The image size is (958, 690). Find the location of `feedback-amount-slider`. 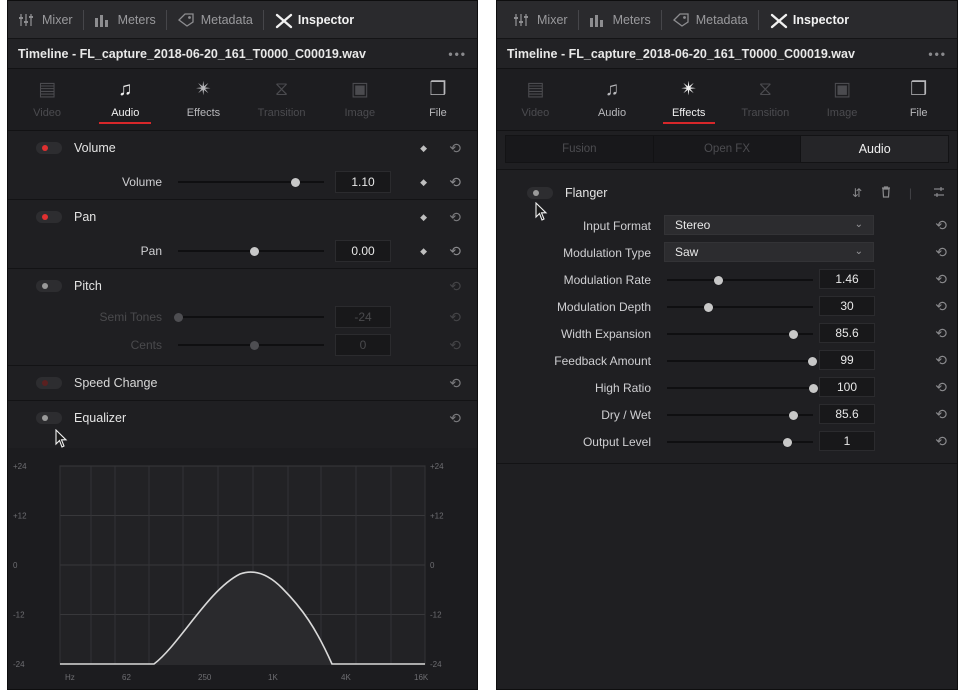

feedback-amount-slider is located at coordinates (742, 361).